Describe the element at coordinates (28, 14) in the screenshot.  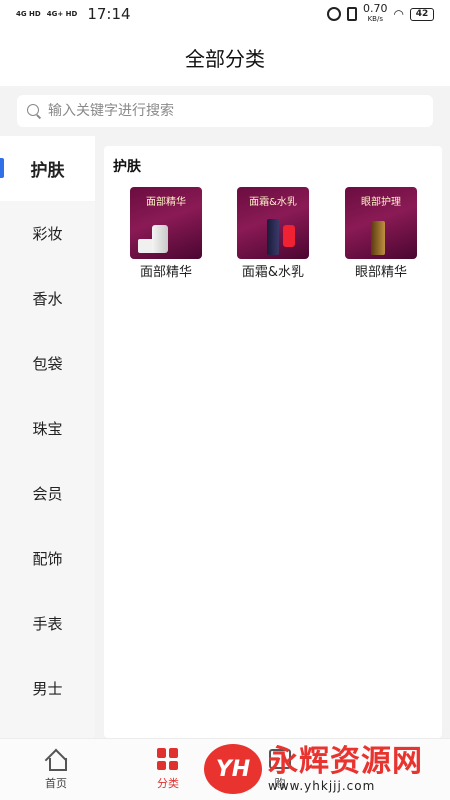
I see `signal-icon: 4G HD` at that location.